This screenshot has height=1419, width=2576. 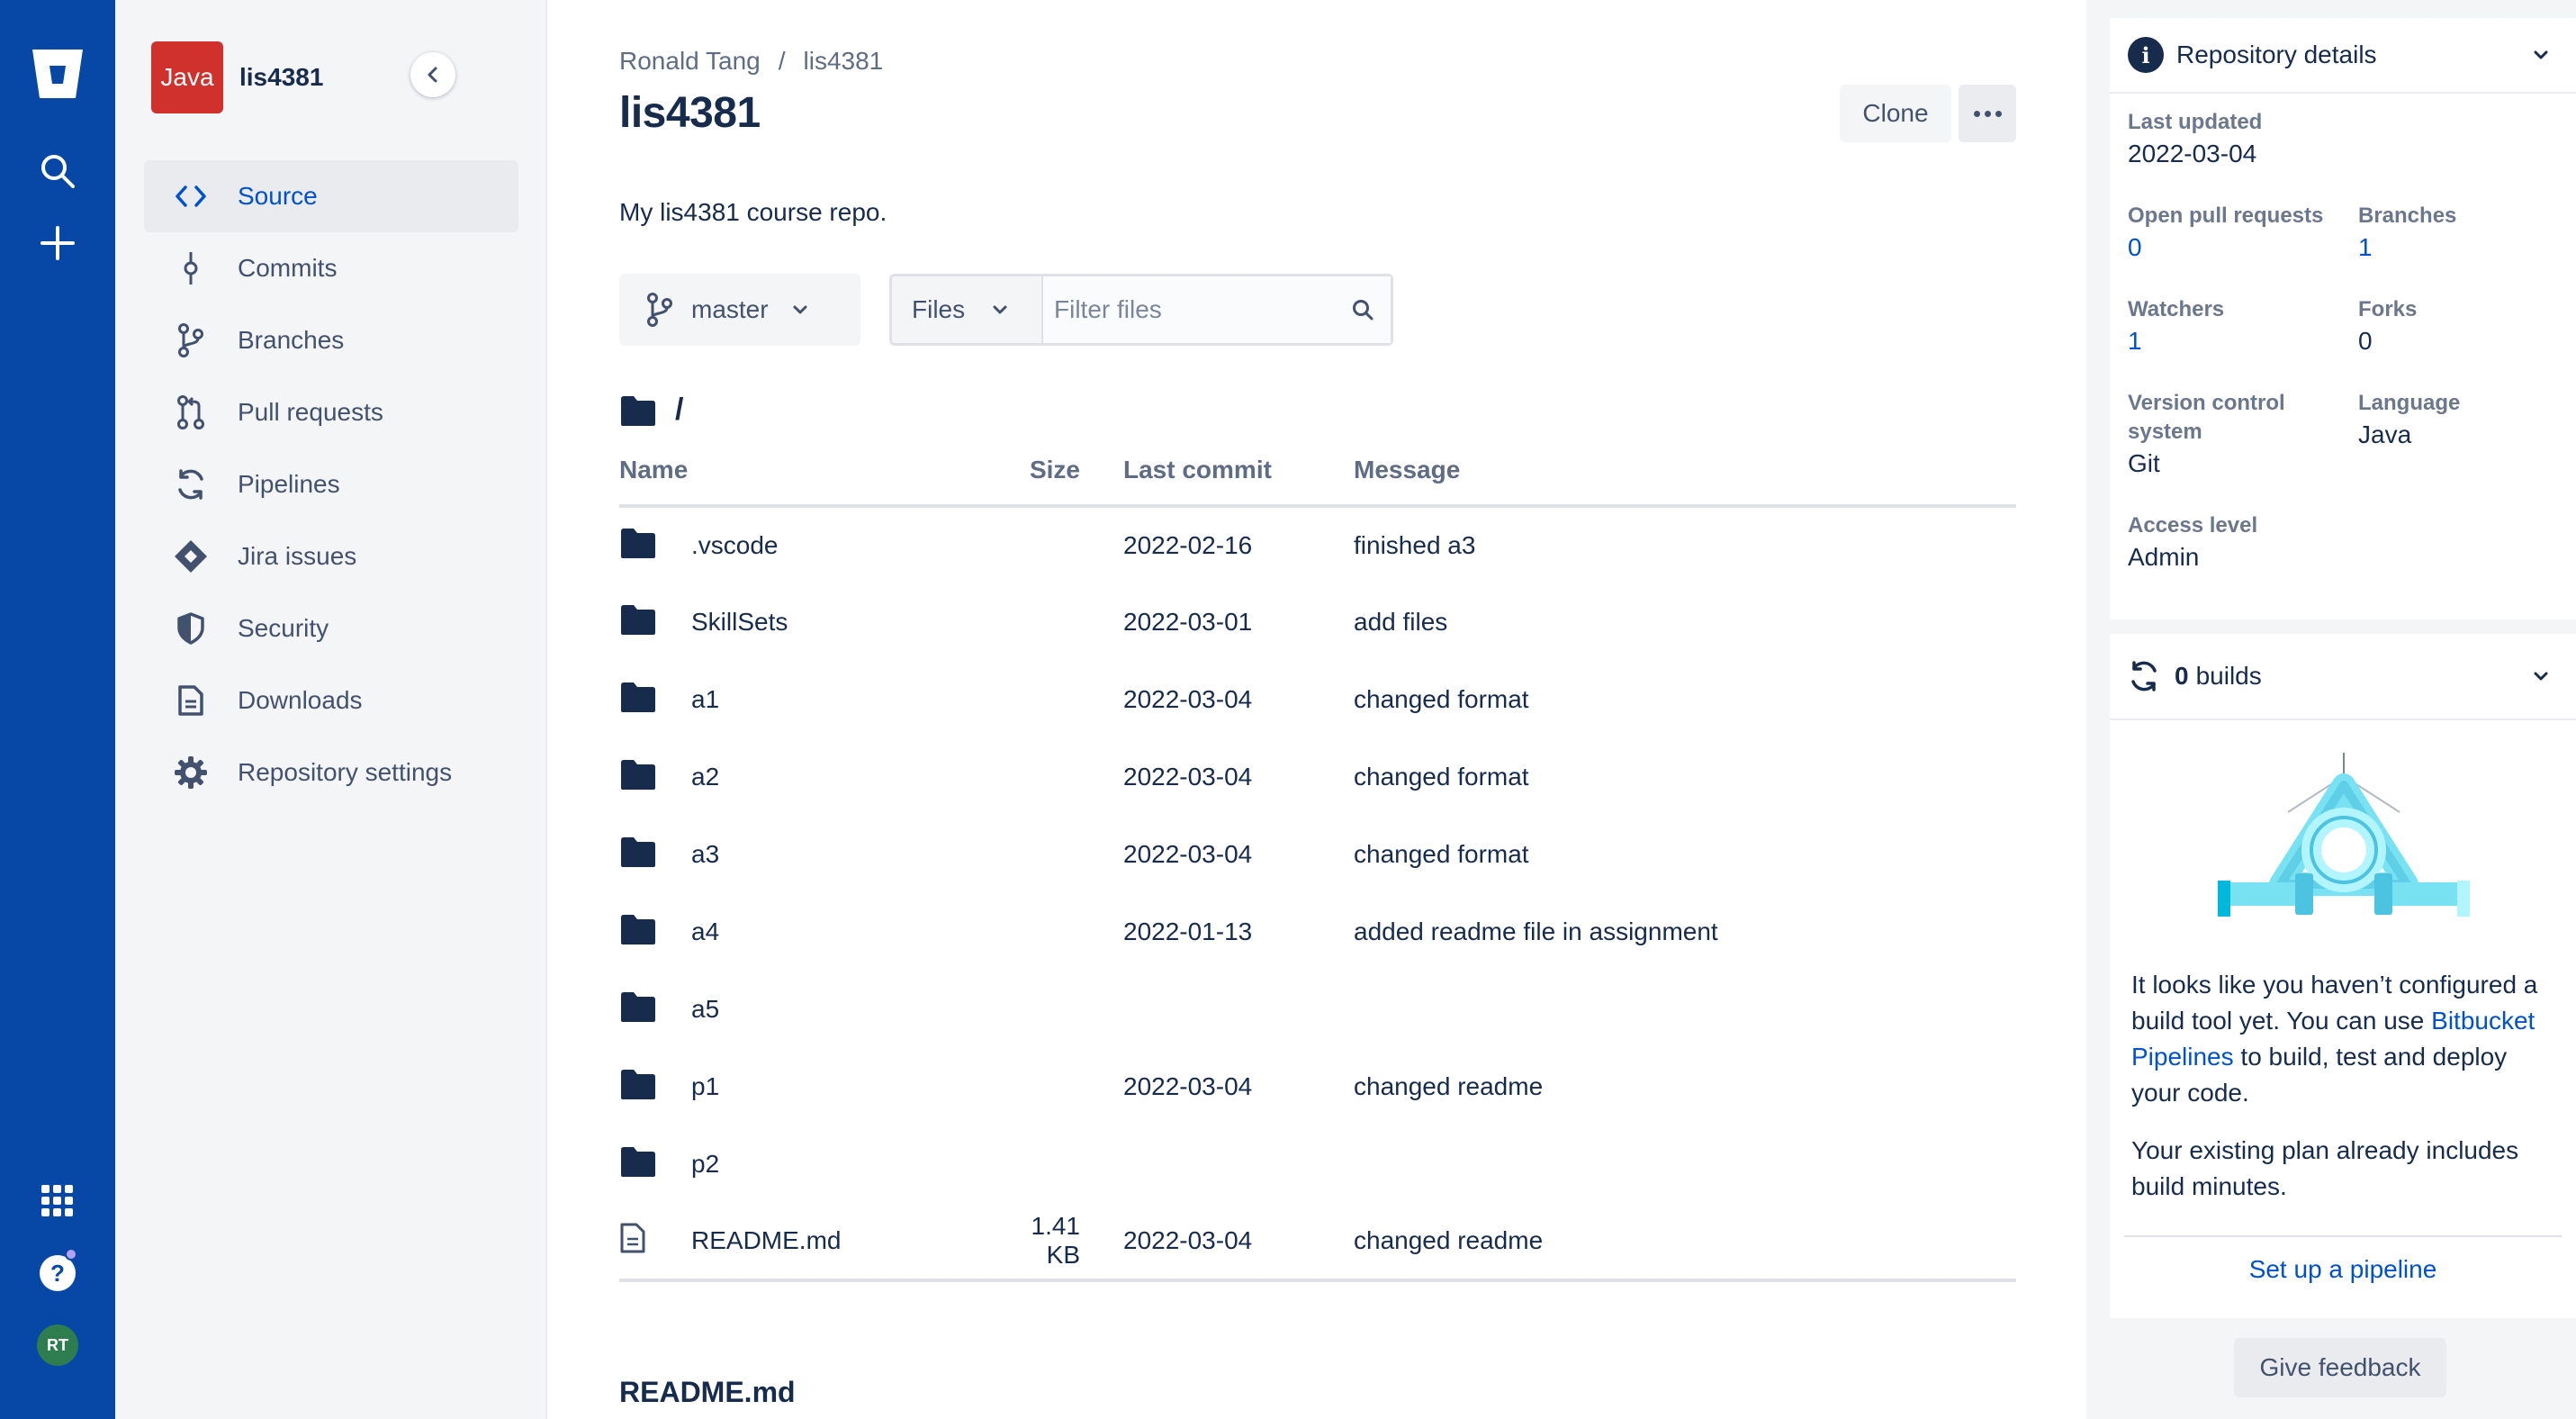 What do you see at coordinates (57, 74) in the screenshot?
I see `bitbucket-logo-icon` at bounding box center [57, 74].